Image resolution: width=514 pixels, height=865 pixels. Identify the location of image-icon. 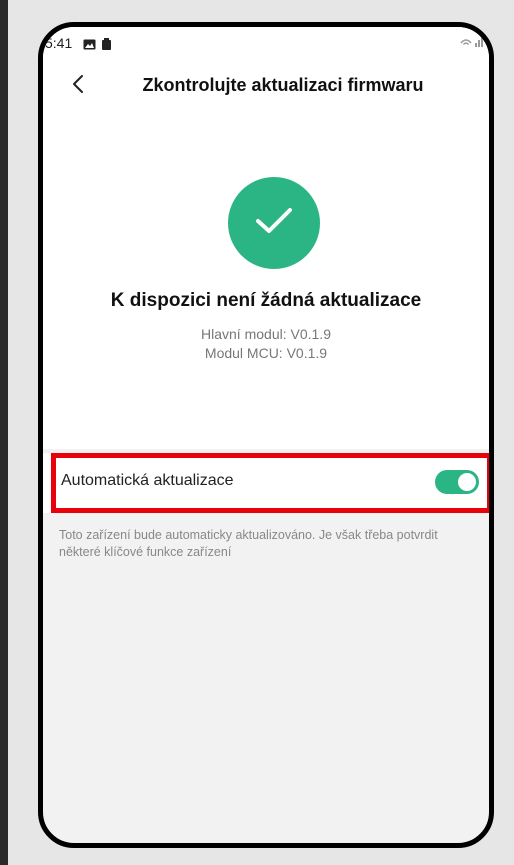
(89, 43).